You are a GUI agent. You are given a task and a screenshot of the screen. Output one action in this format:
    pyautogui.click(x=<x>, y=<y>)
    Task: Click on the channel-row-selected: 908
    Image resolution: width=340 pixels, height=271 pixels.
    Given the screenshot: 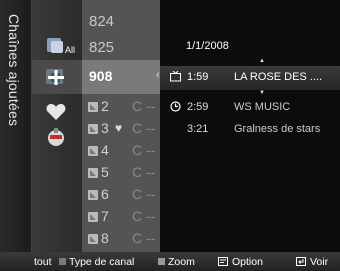 What is the action you would take?
    pyautogui.click(x=121, y=77)
    